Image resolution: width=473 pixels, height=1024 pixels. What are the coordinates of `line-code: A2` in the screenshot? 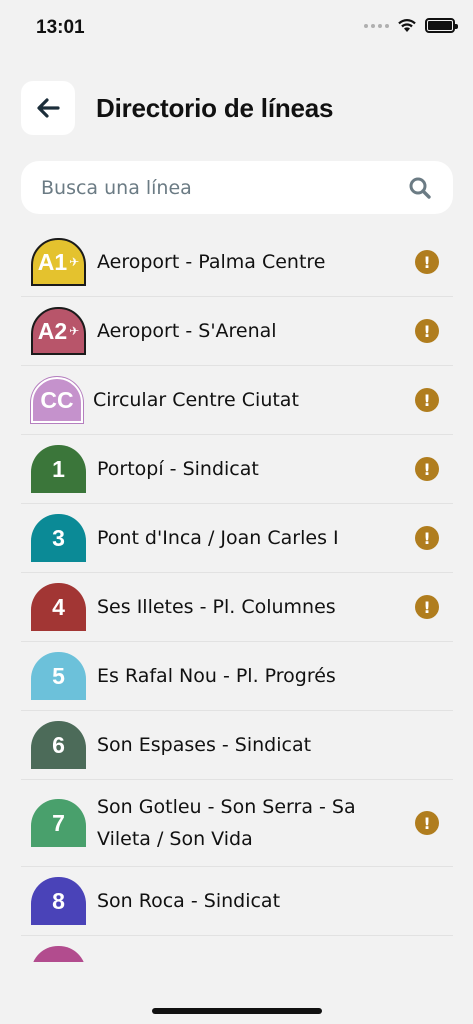 It's located at (52, 330).